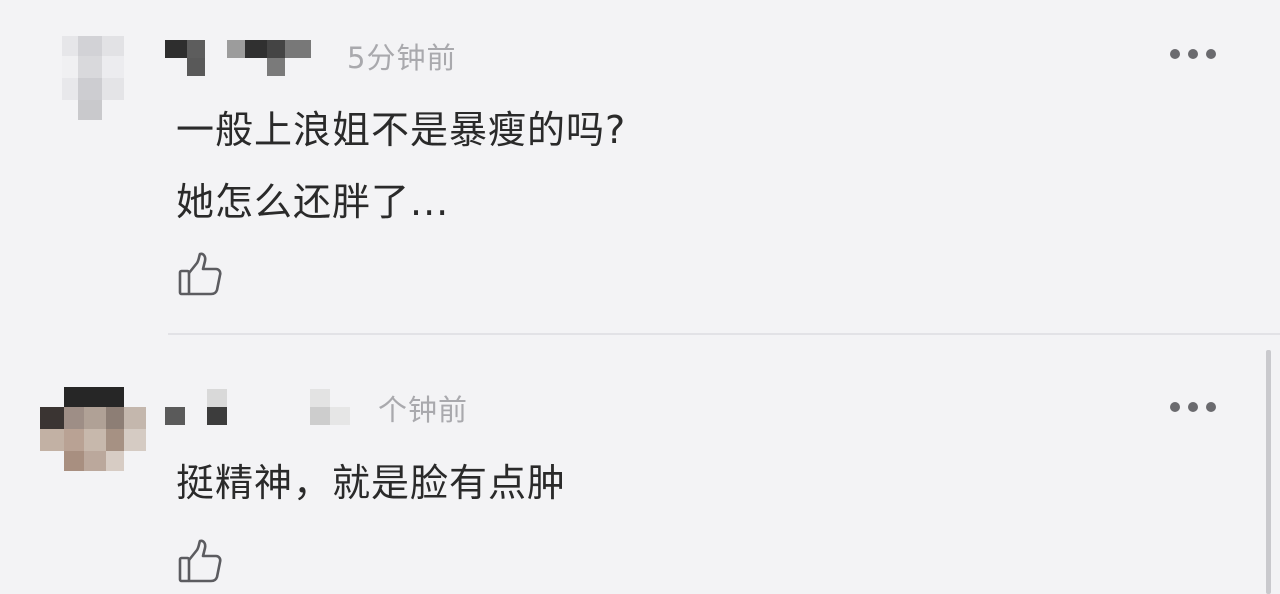 This screenshot has width=1280, height=594. I want to click on comment-text-line: 挺精神，就是脸有点肿, so click(371, 483).